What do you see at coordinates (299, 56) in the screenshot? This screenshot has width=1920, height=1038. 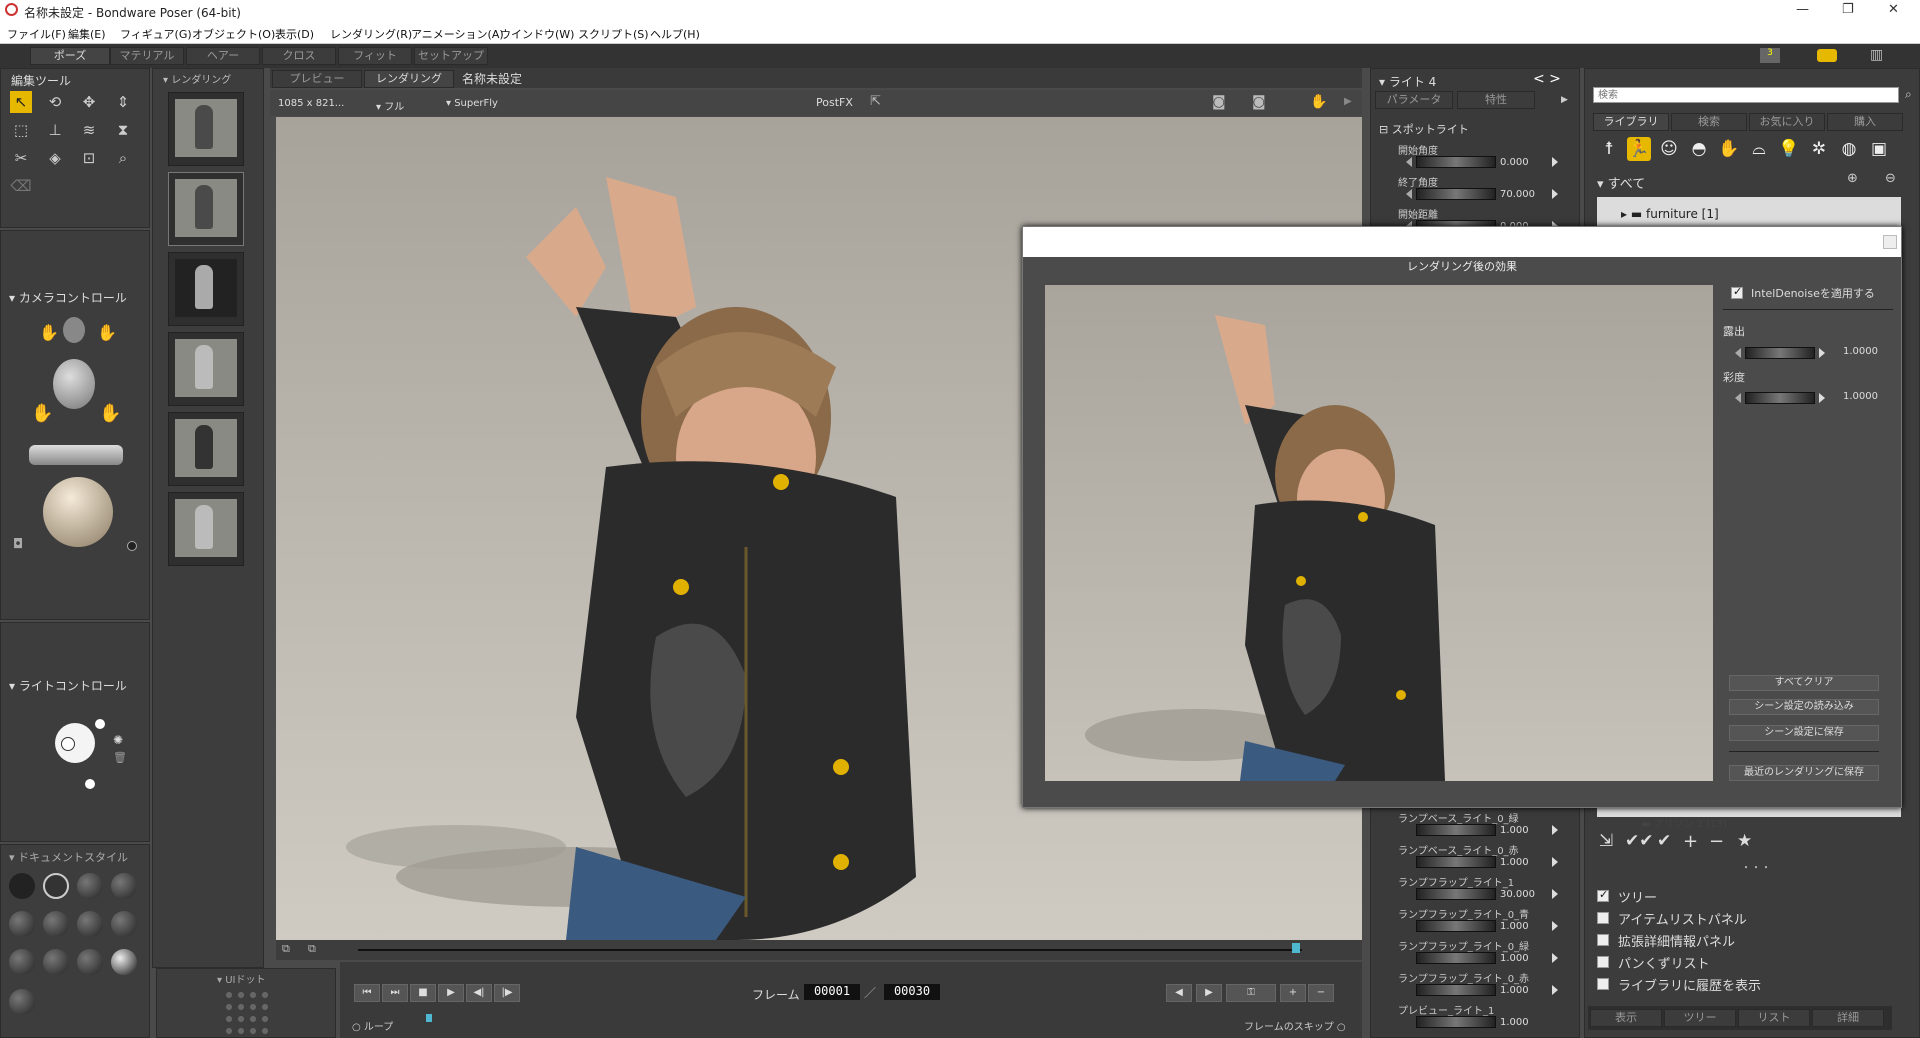 I see `room-cloth: クロス` at bounding box center [299, 56].